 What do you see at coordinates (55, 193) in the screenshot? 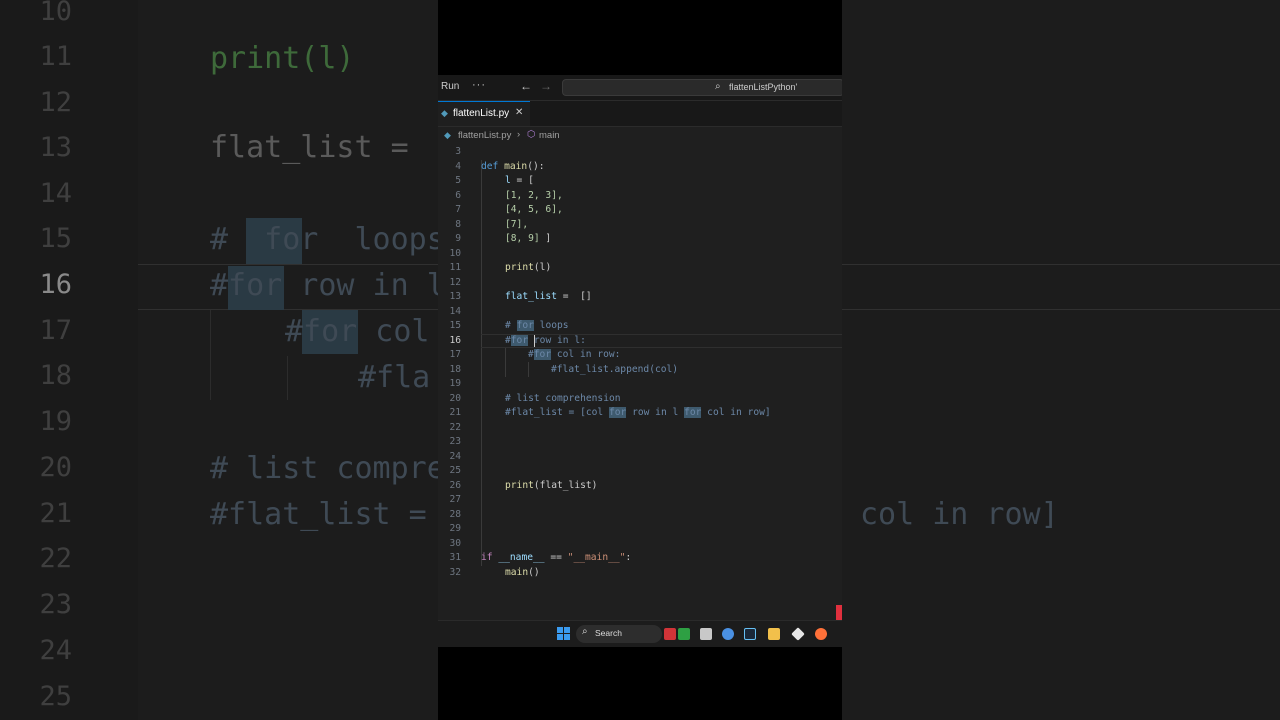
I see `bg-line-number: 14` at bounding box center [55, 193].